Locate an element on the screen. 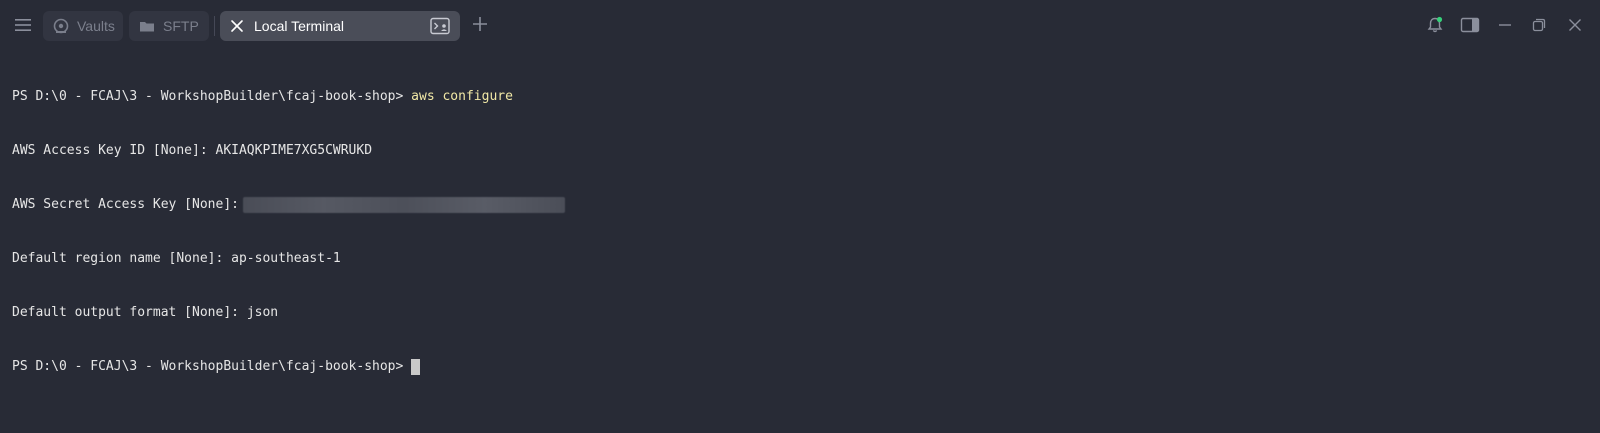 The image size is (1600, 433). close-icon is located at coordinates (237, 26).